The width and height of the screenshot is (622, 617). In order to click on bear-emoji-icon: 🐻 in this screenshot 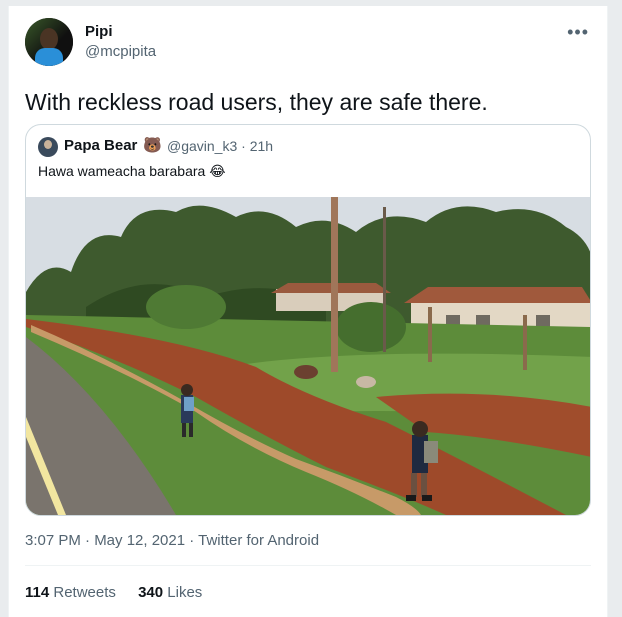, I will do `click(152, 145)`.